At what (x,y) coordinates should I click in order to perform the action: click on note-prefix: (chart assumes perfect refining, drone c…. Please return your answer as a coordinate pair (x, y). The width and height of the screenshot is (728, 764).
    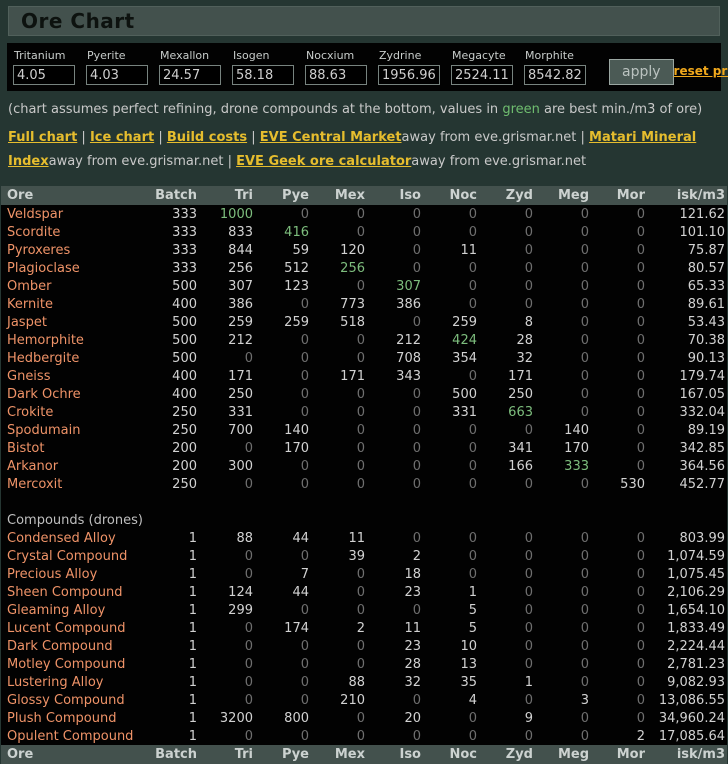
    Looking at the image, I should click on (255, 109).